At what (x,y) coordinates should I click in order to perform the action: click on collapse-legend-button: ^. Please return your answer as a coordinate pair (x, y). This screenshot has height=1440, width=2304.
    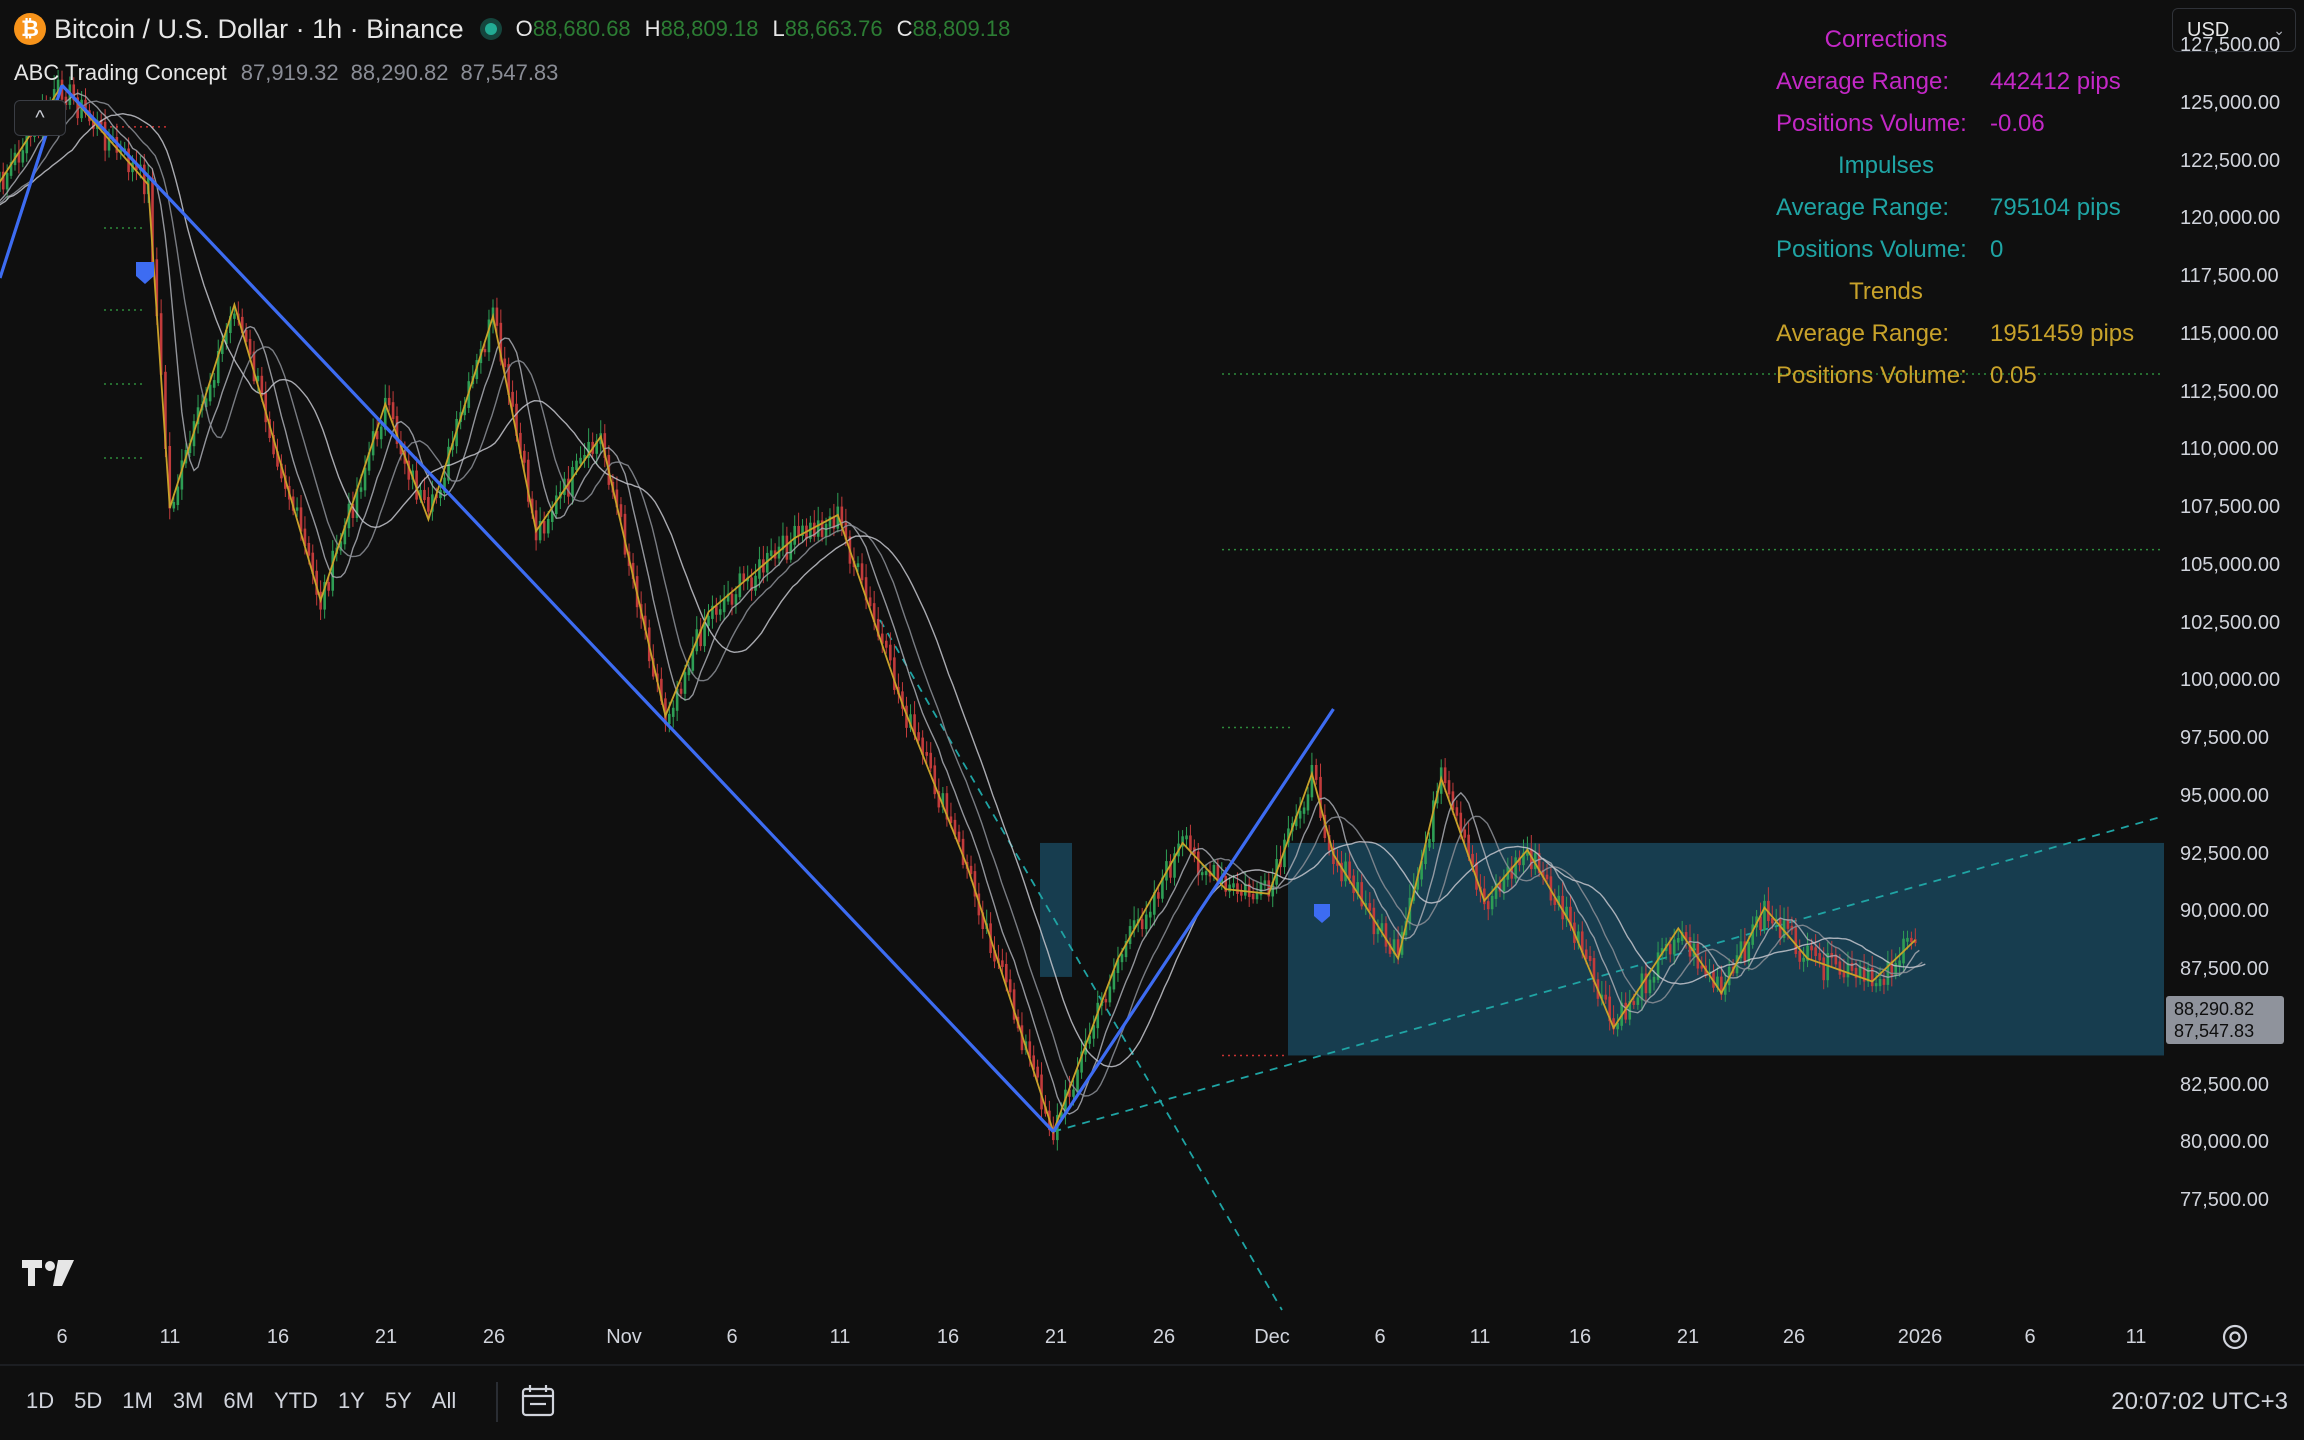
    Looking at the image, I should click on (40, 118).